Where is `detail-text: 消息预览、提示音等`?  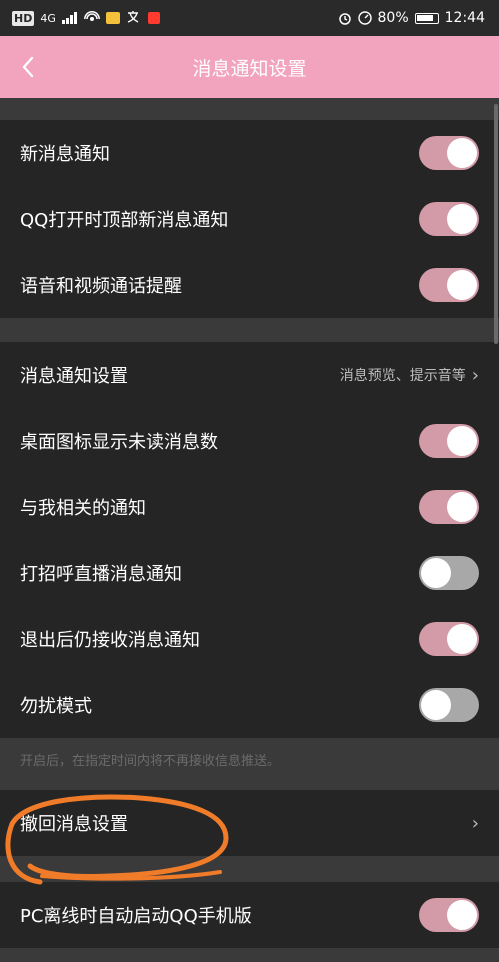 detail-text: 消息预览、提示音等 is located at coordinates (402, 376).